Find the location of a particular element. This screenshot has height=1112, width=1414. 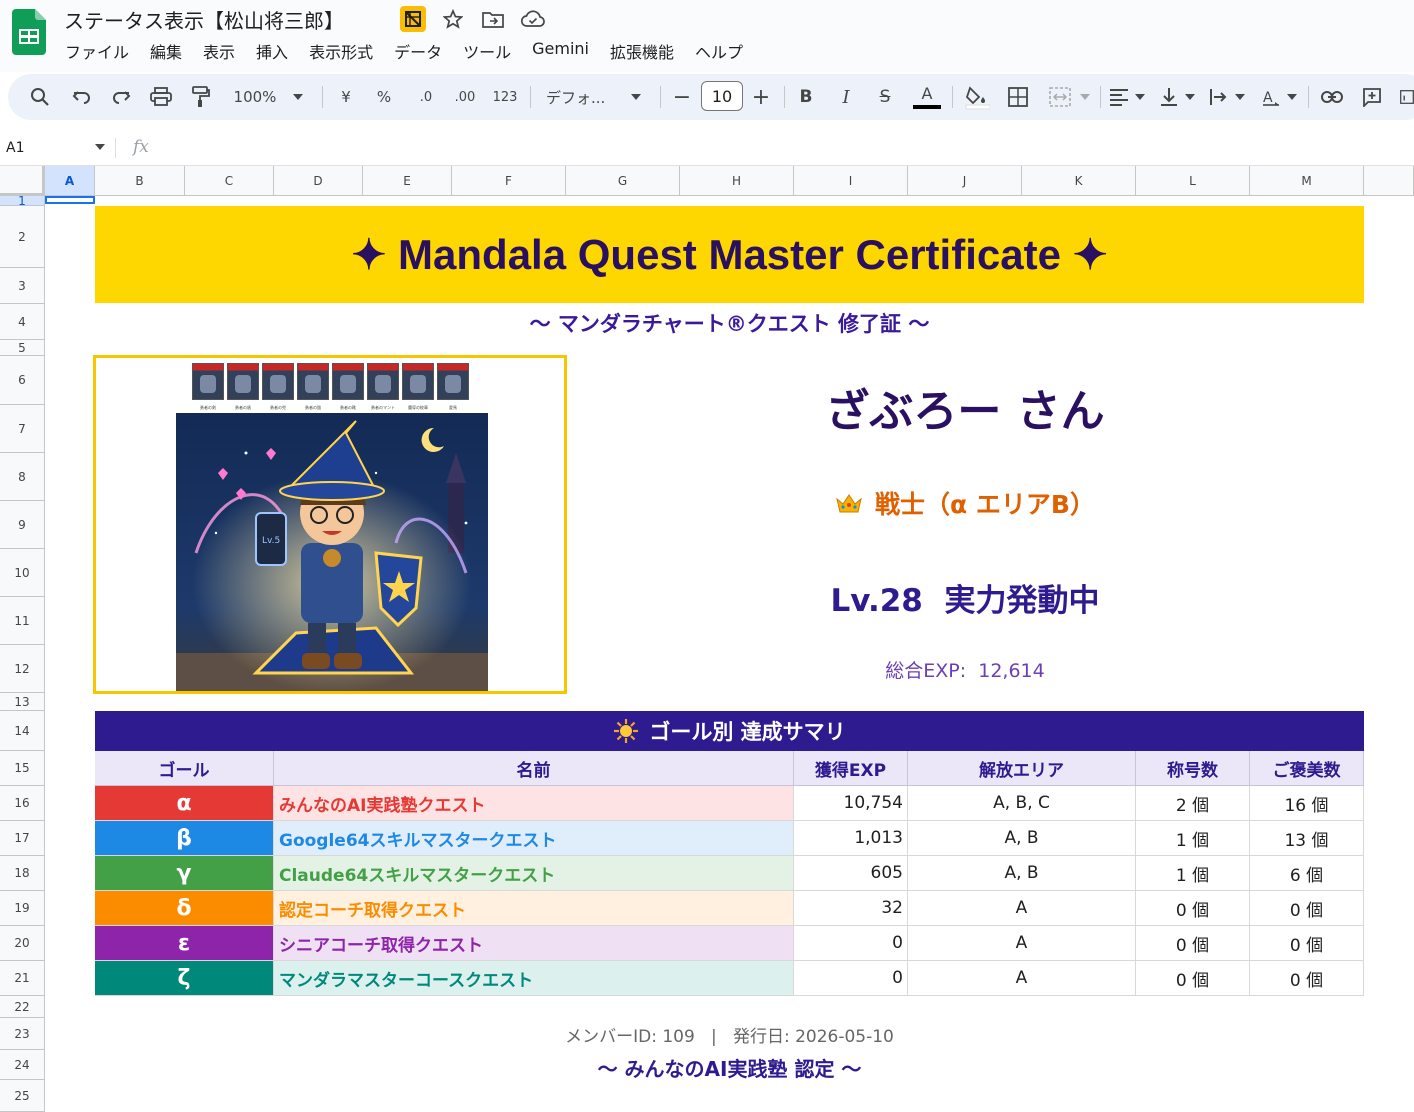

vertical-align-icon is located at coordinates (1169, 97).